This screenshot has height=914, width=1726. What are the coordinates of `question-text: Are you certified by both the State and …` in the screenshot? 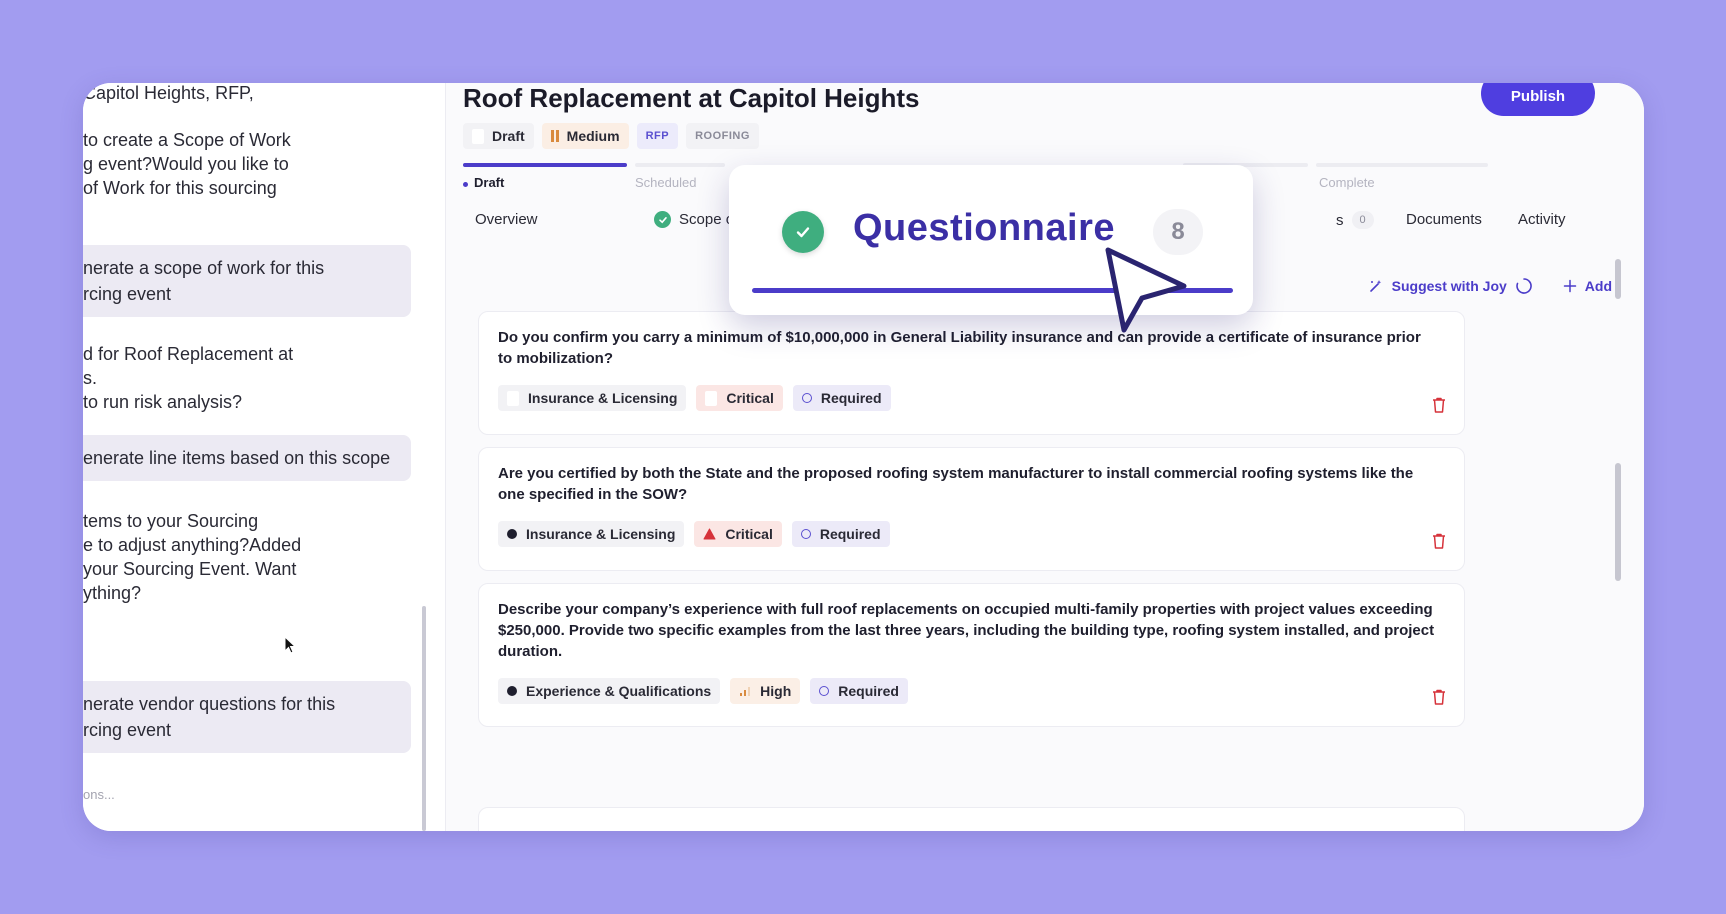 It's located at (956, 484).